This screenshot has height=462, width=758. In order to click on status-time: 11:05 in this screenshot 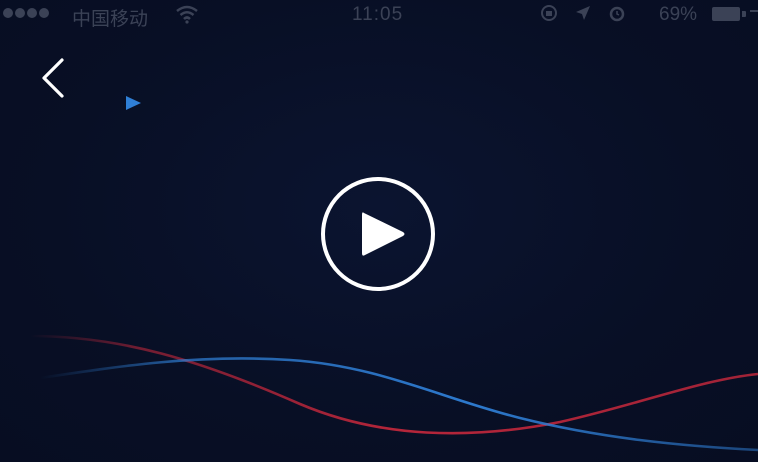, I will do `click(378, 14)`.